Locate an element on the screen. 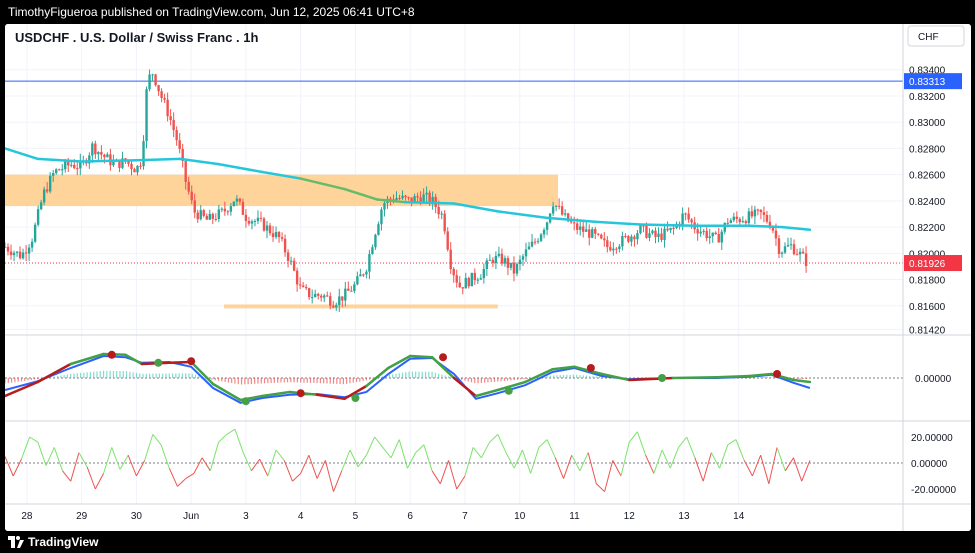 This screenshot has height=553, width=975. time-tick-label: 30 is located at coordinates (137, 516).